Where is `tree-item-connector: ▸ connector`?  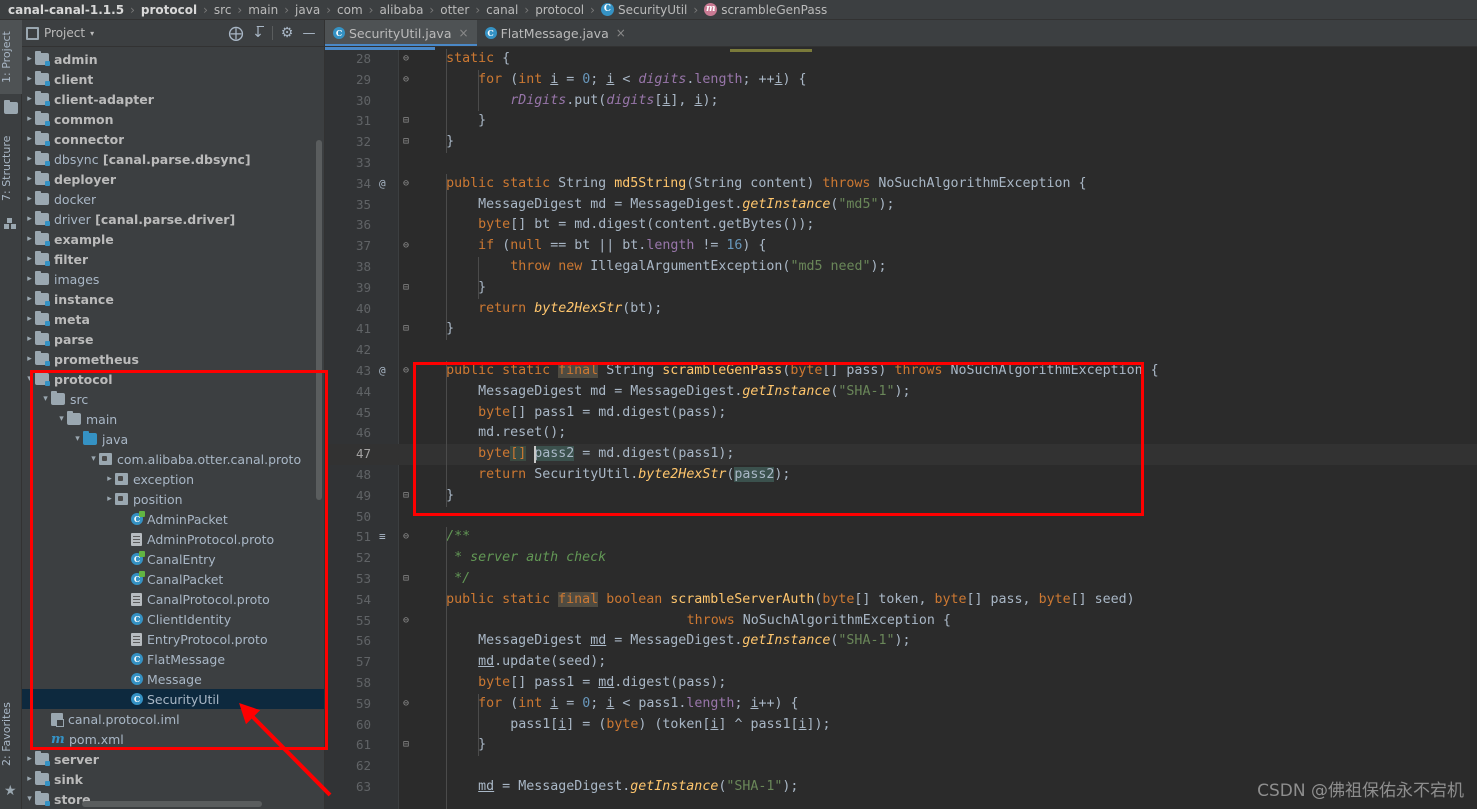
tree-item-connector: ▸ connector is located at coordinates (173, 139).